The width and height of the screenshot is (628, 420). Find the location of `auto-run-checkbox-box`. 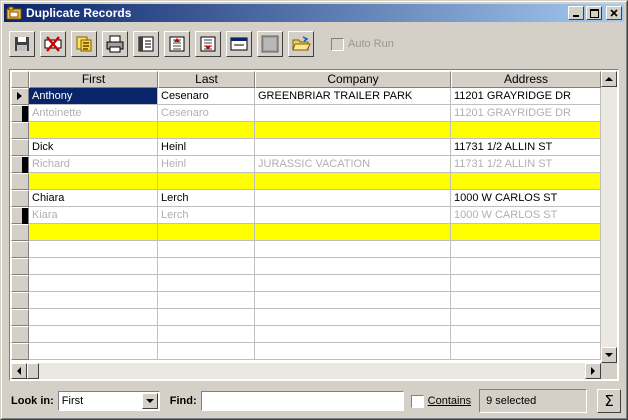

auto-run-checkbox-box is located at coordinates (337, 44).